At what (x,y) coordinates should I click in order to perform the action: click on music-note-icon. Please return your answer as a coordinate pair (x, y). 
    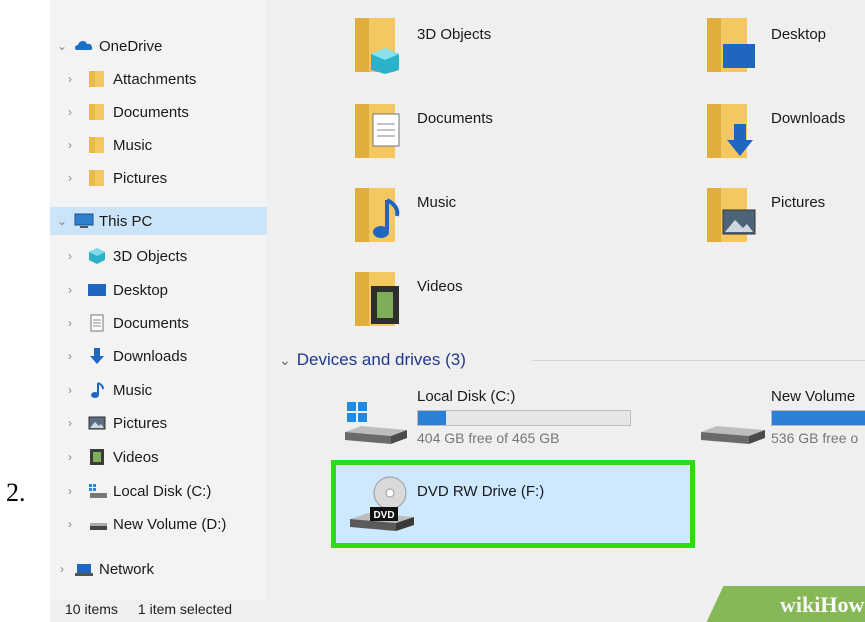
    Looking at the image, I should click on (97, 390).